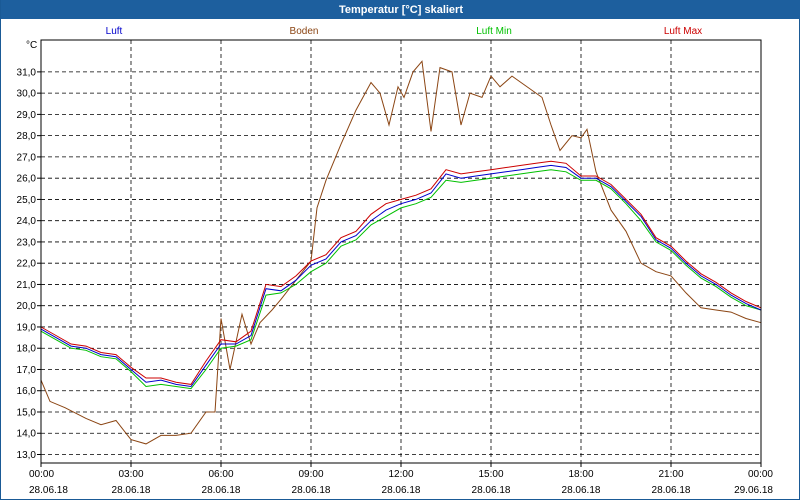  What do you see at coordinates (27, 455) in the screenshot?
I see `y-tick-label: 13,0` at bounding box center [27, 455].